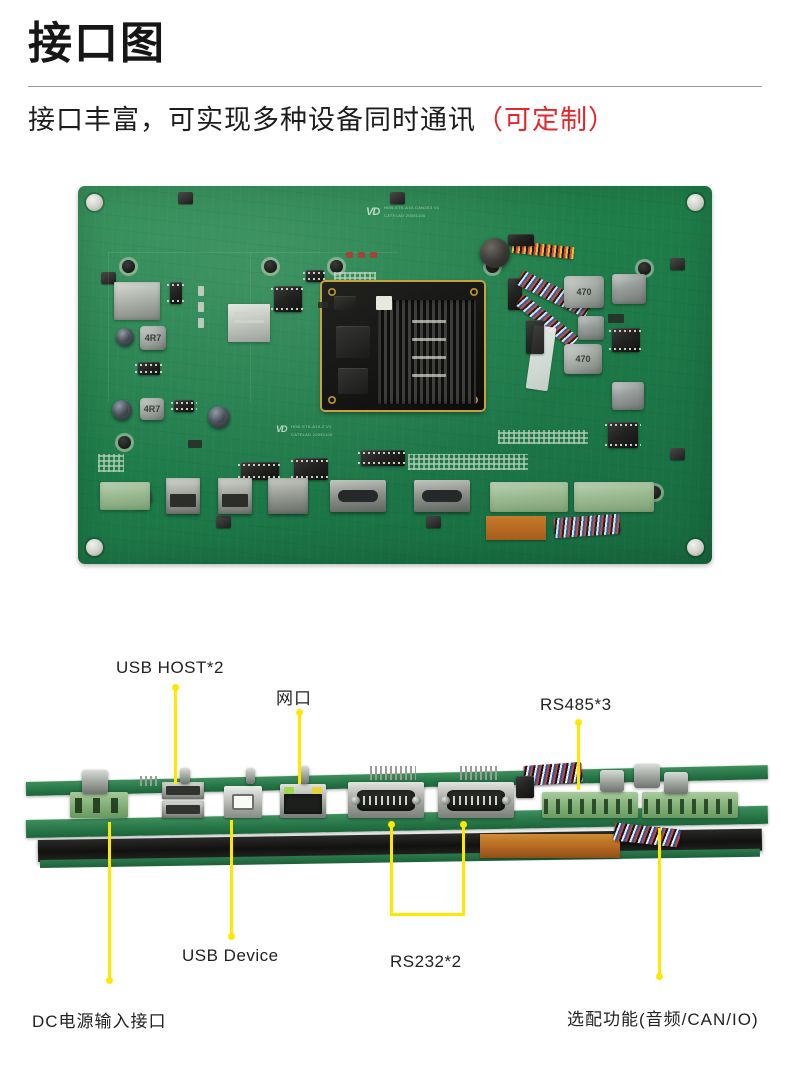 The image size is (790, 1086). What do you see at coordinates (175, 687) in the screenshot?
I see `callout-dot-usb-host` at bounding box center [175, 687].